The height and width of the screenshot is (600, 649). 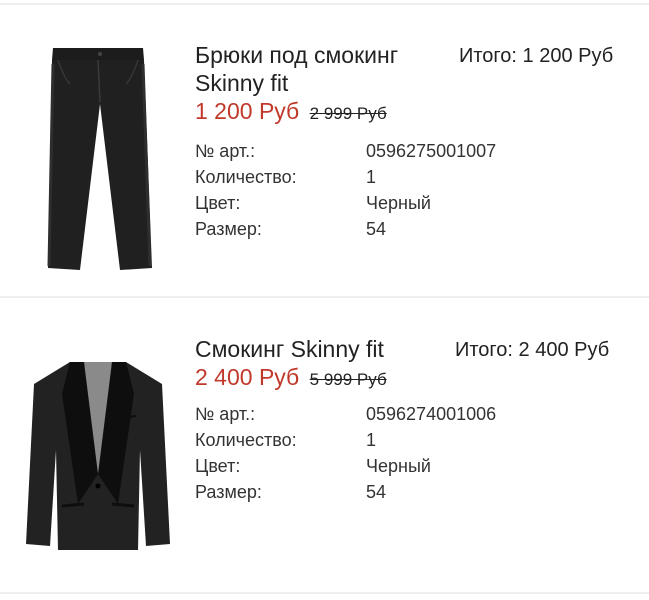 I want to click on product-title-line1: Смокинг Skinny fit, so click(x=289, y=349).